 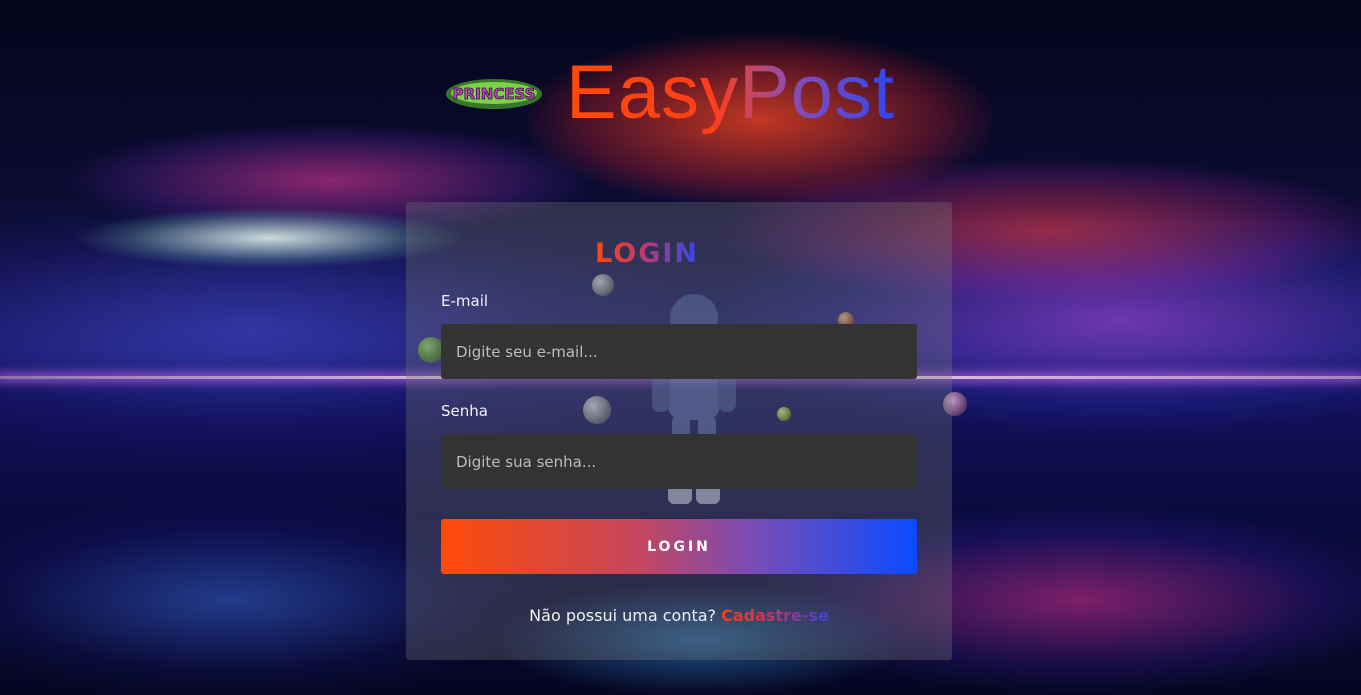 I want to click on email-label: E-mail, so click(x=465, y=301).